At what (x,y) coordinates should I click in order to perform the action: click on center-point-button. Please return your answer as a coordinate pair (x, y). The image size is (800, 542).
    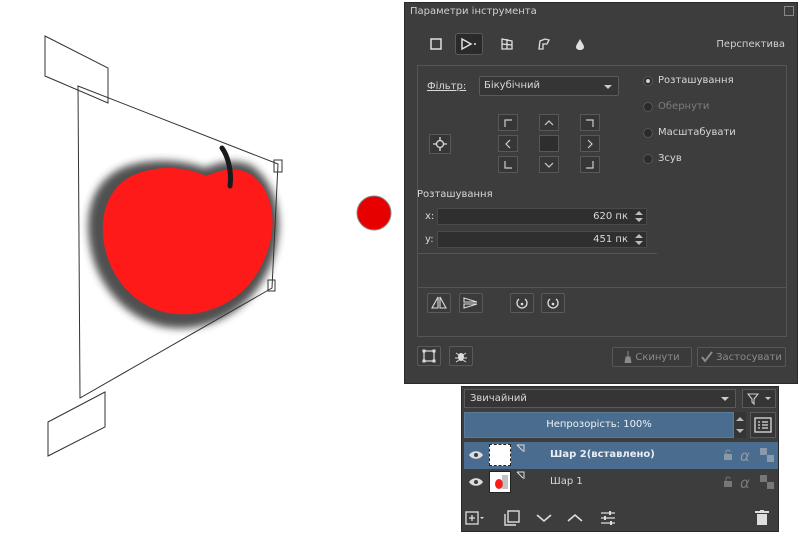
    Looking at the image, I should click on (440, 144).